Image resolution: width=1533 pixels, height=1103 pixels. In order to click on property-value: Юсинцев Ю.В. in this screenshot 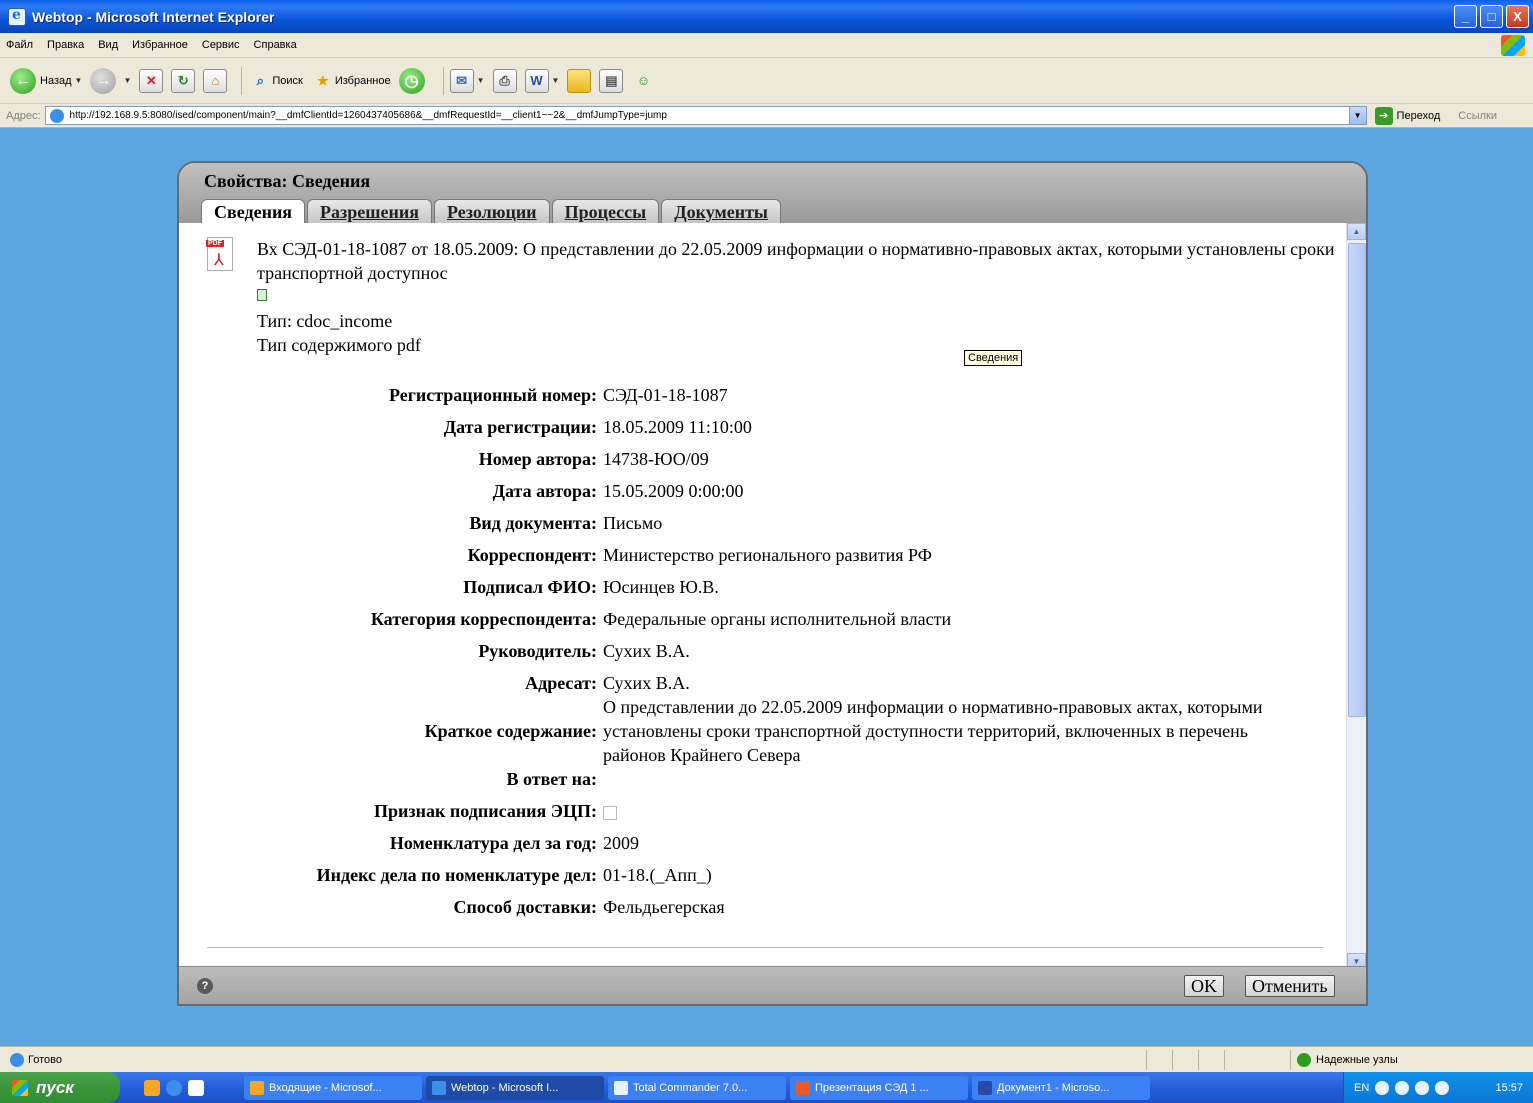, I will do `click(661, 587)`.